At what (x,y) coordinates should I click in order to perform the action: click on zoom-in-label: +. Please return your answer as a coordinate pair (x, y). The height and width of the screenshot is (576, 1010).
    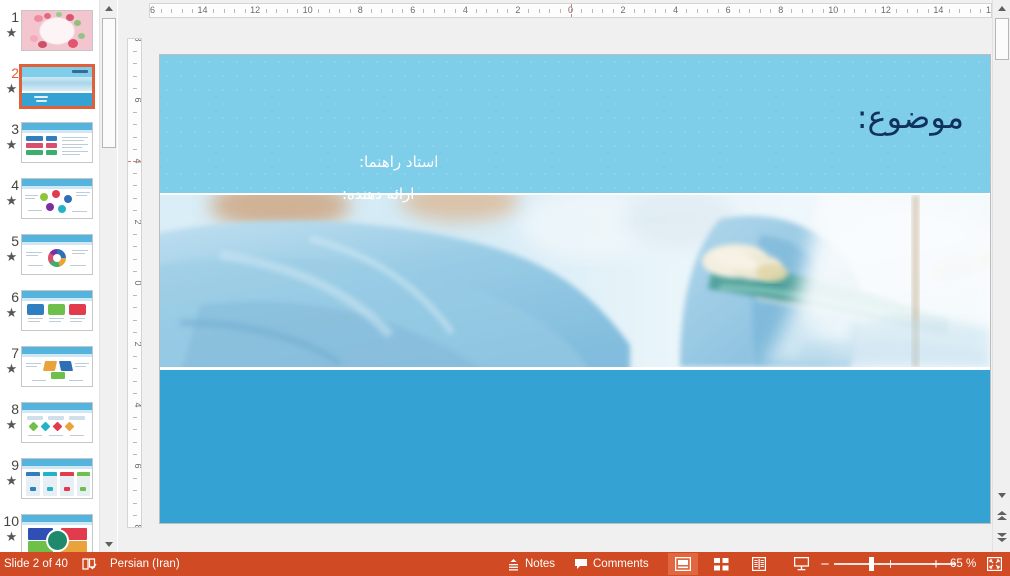
    Looking at the image, I should click on (936, 564).